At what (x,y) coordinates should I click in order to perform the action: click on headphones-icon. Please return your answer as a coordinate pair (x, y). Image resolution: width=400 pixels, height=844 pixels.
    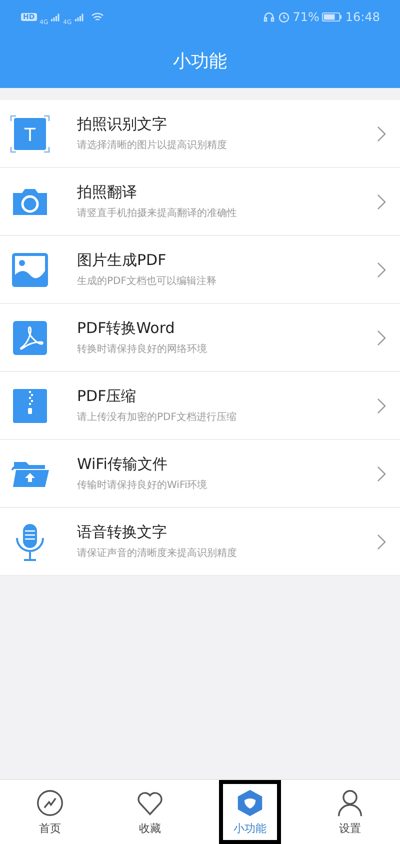
    Looking at the image, I should click on (268, 17).